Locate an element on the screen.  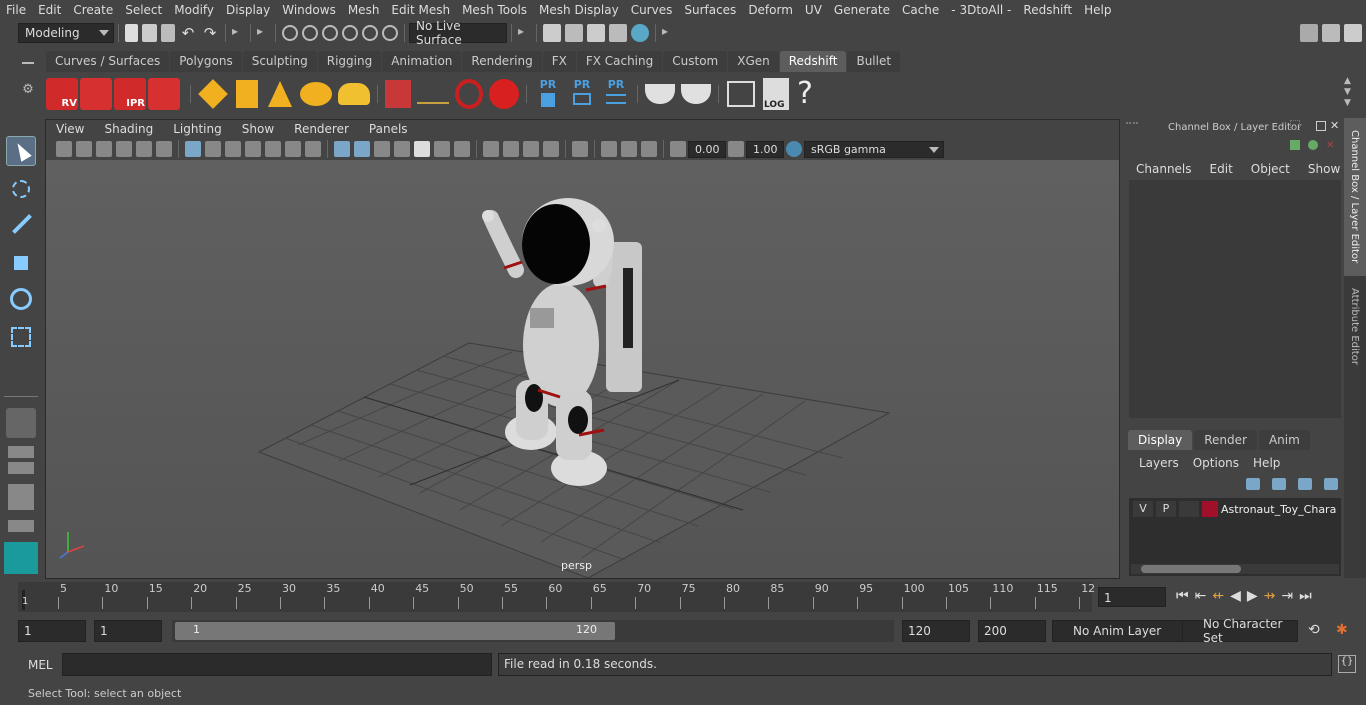
last-tool-icon is located at coordinates (21, 423).